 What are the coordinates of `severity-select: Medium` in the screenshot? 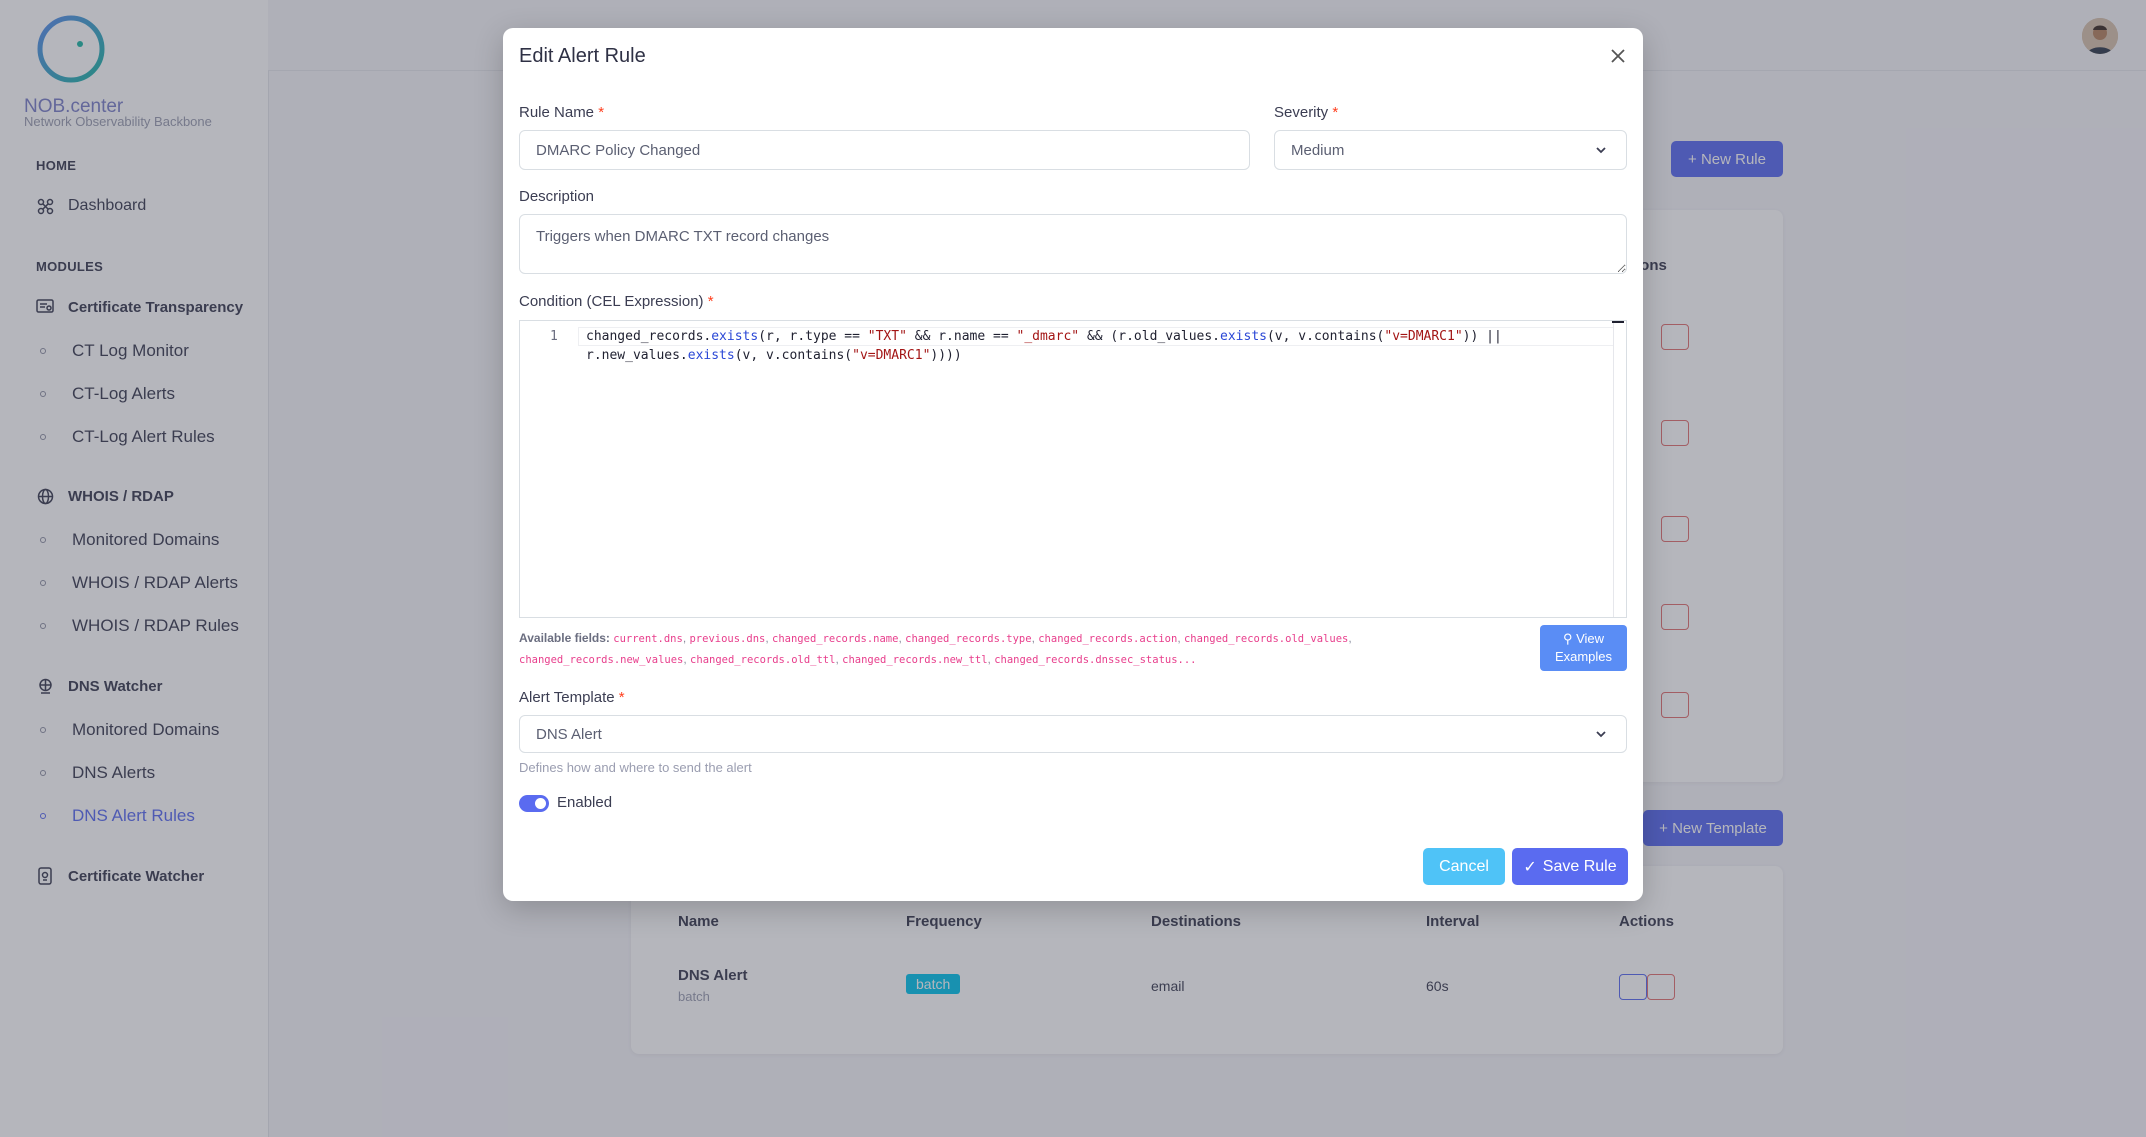 It's located at (1450, 150).